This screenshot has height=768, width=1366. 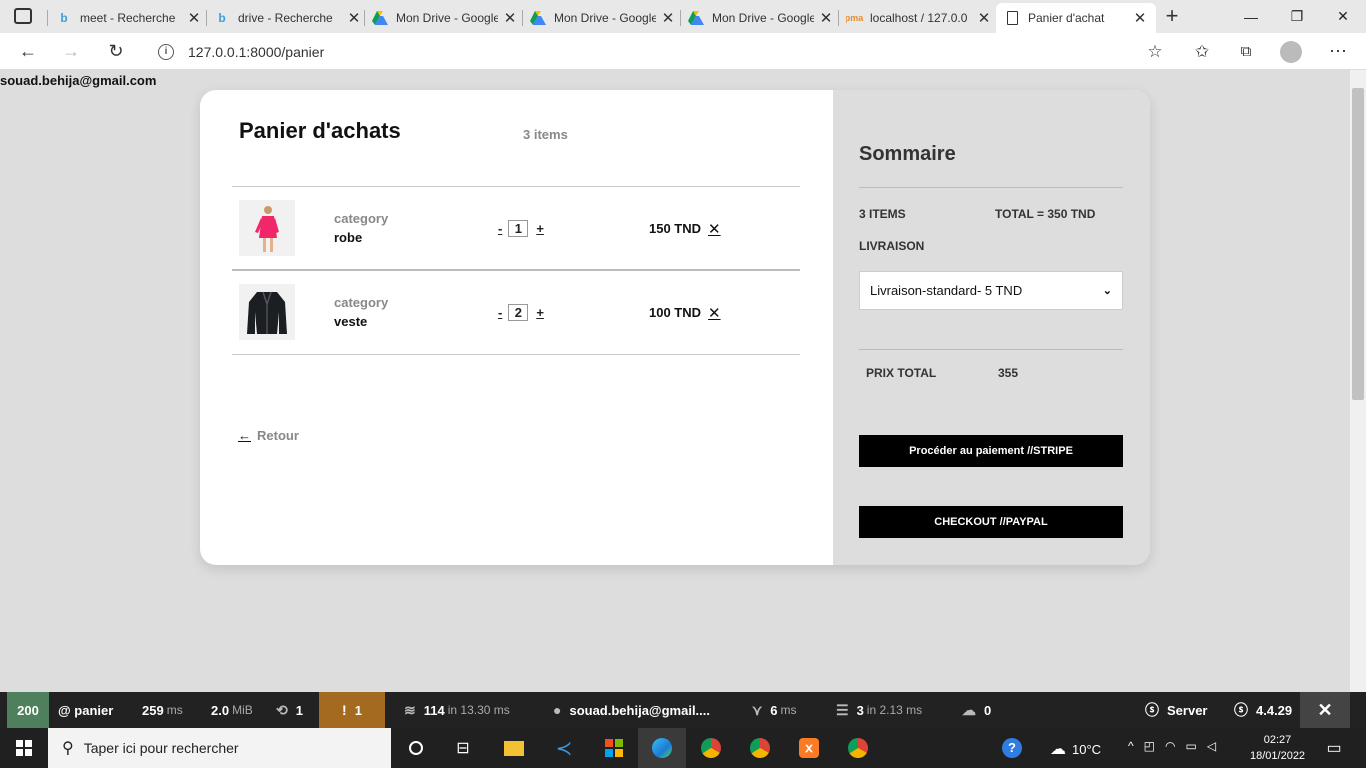 What do you see at coordinates (1012, 18) in the screenshot?
I see `page-icon` at bounding box center [1012, 18].